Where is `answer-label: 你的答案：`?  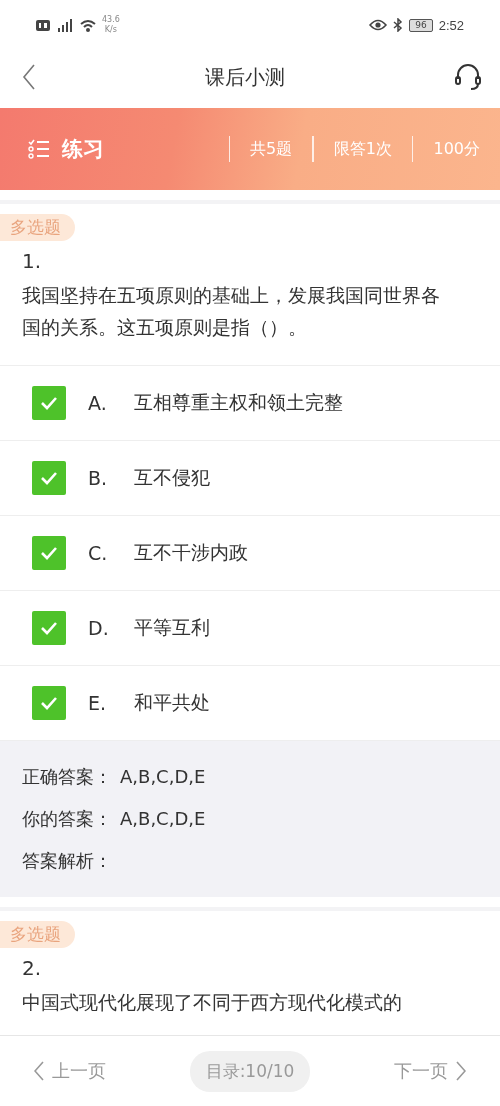 answer-label: 你的答案： is located at coordinates (67, 819).